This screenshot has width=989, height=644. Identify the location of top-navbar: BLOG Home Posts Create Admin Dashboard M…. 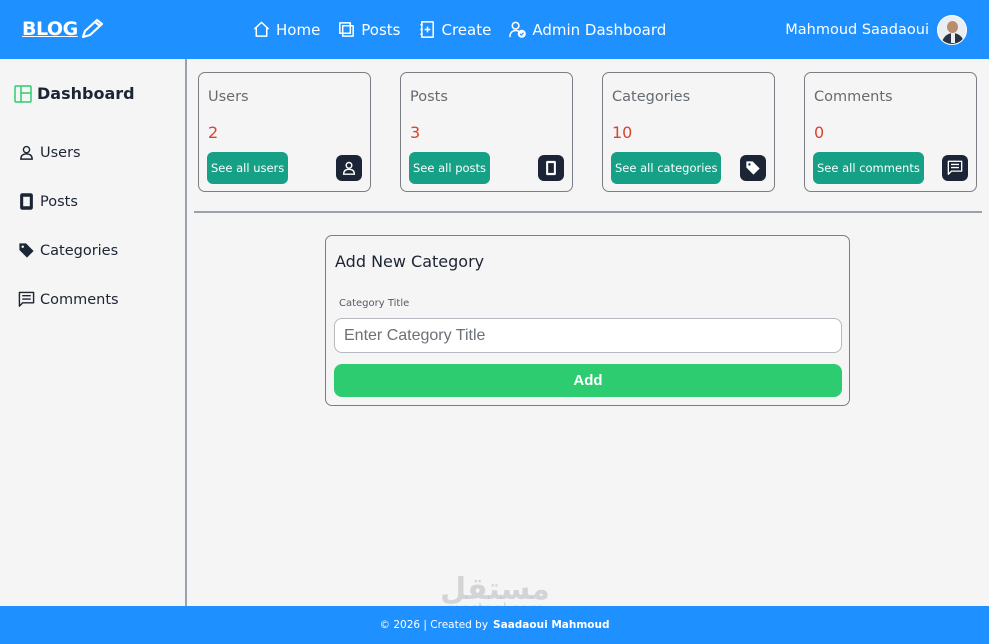
(494, 29).